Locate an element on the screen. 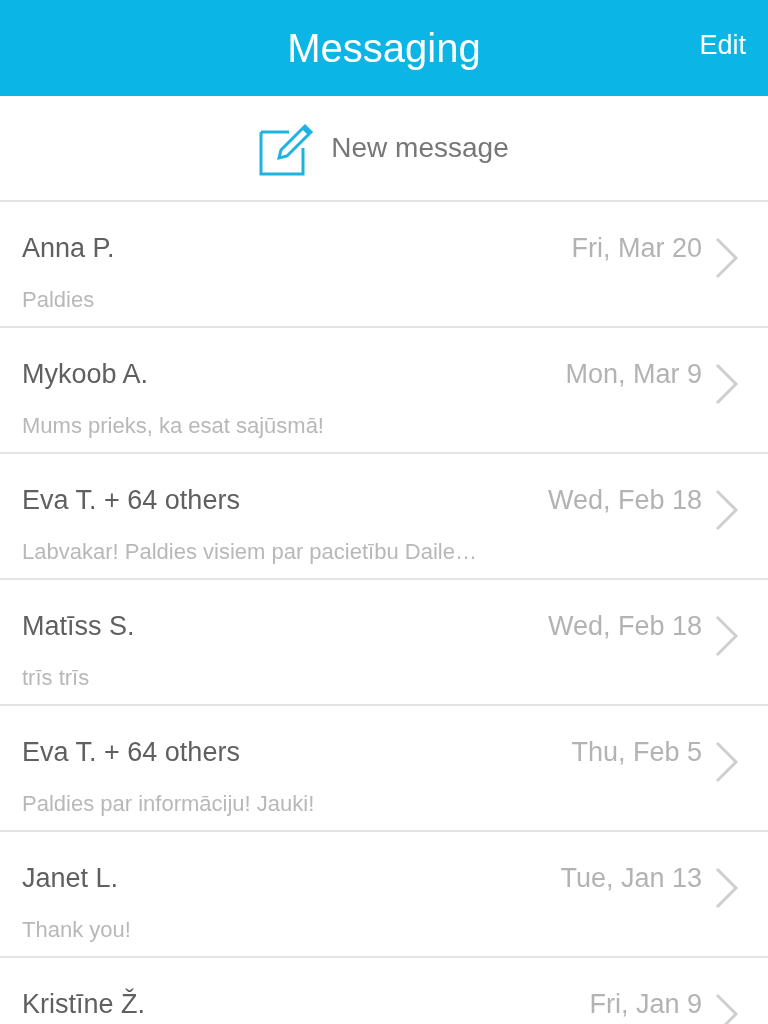 The height and width of the screenshot is (1024, 768). conversation-row: Mykoob A. Mon, Mar 9 Mums prieks, ka esat sajūsmā! is located at coordinates (384, 391).